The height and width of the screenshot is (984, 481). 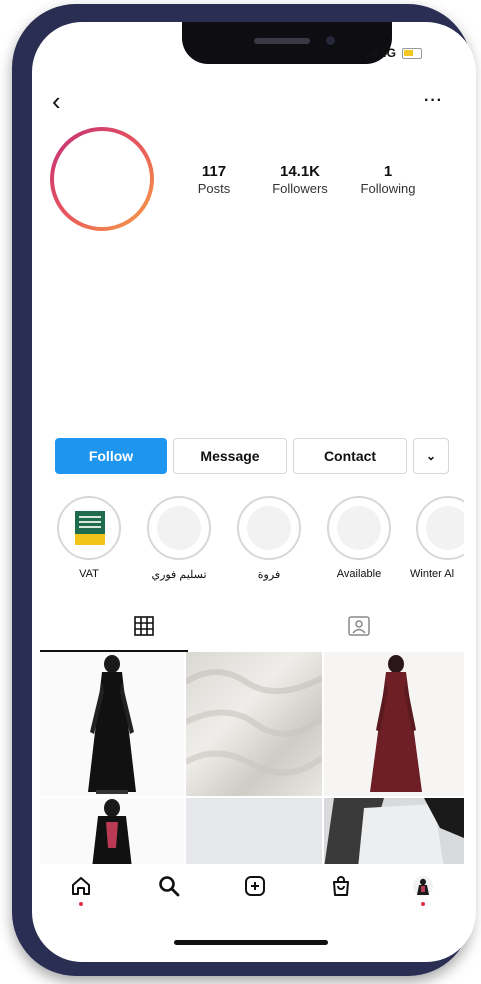 What do you see at coordinates (359, 628) in the screenshot?
I see `tagged-icon` at bounding box center [359, 628].